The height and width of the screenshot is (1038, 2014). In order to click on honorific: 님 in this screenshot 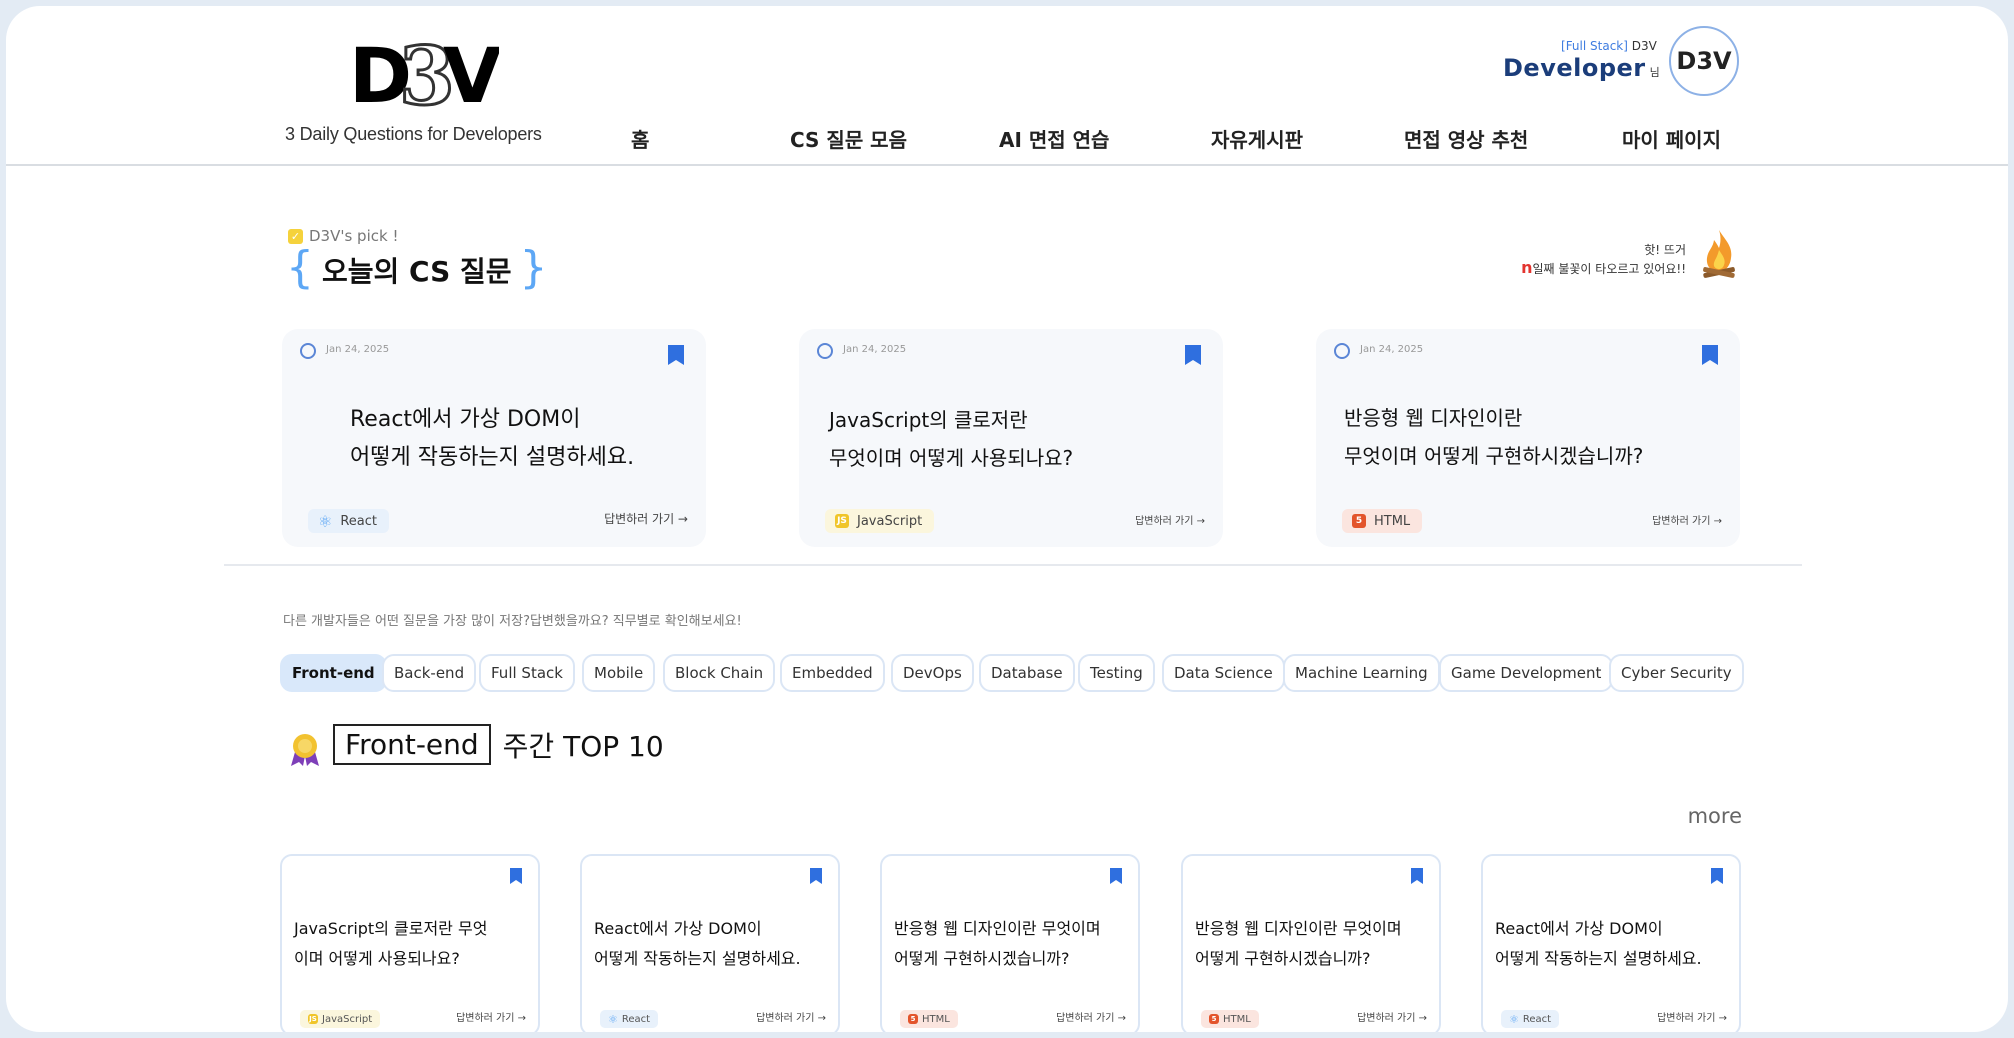, I will do `click(1655, 72)`.